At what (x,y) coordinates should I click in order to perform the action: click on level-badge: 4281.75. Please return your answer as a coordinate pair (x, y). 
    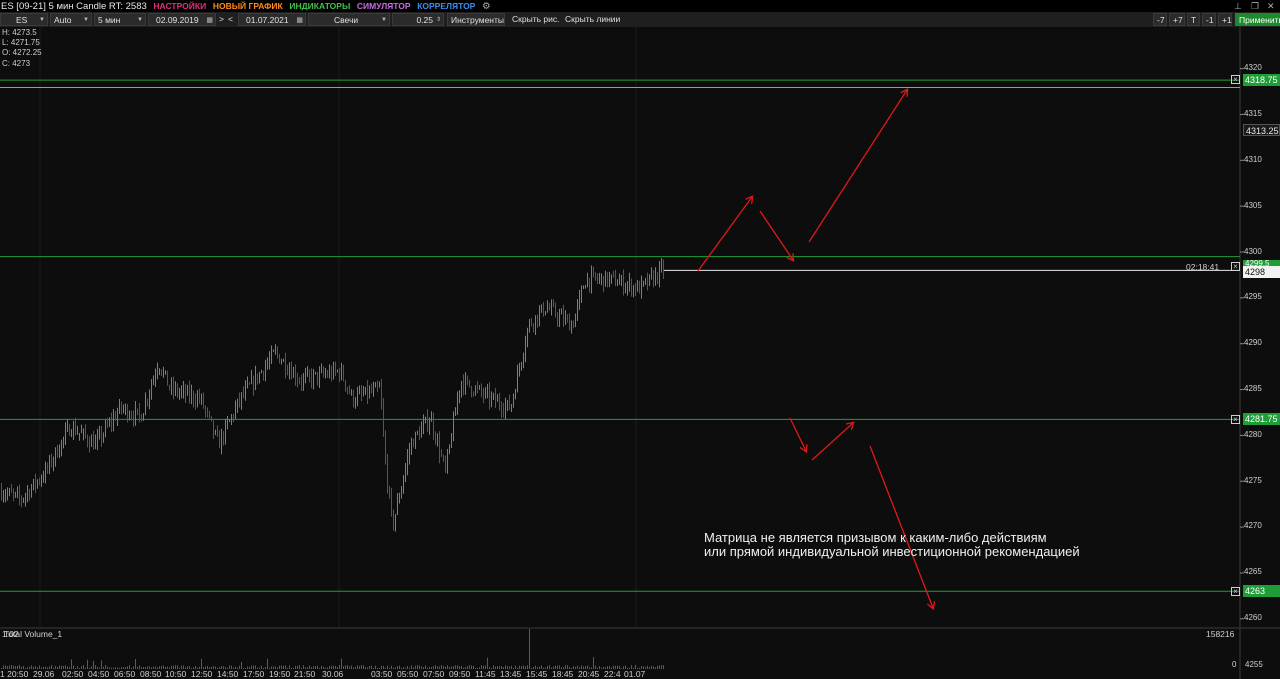
    Looking at the image, I should click on (1261, 419).